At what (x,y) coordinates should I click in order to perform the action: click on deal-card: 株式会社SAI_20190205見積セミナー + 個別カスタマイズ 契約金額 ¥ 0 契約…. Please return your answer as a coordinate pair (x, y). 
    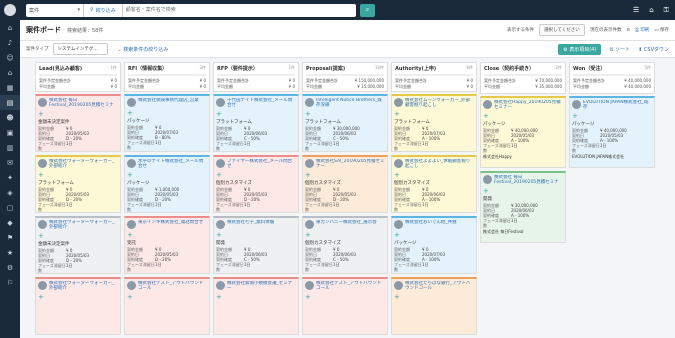
    Looking at the image, I should click on (345, 184).